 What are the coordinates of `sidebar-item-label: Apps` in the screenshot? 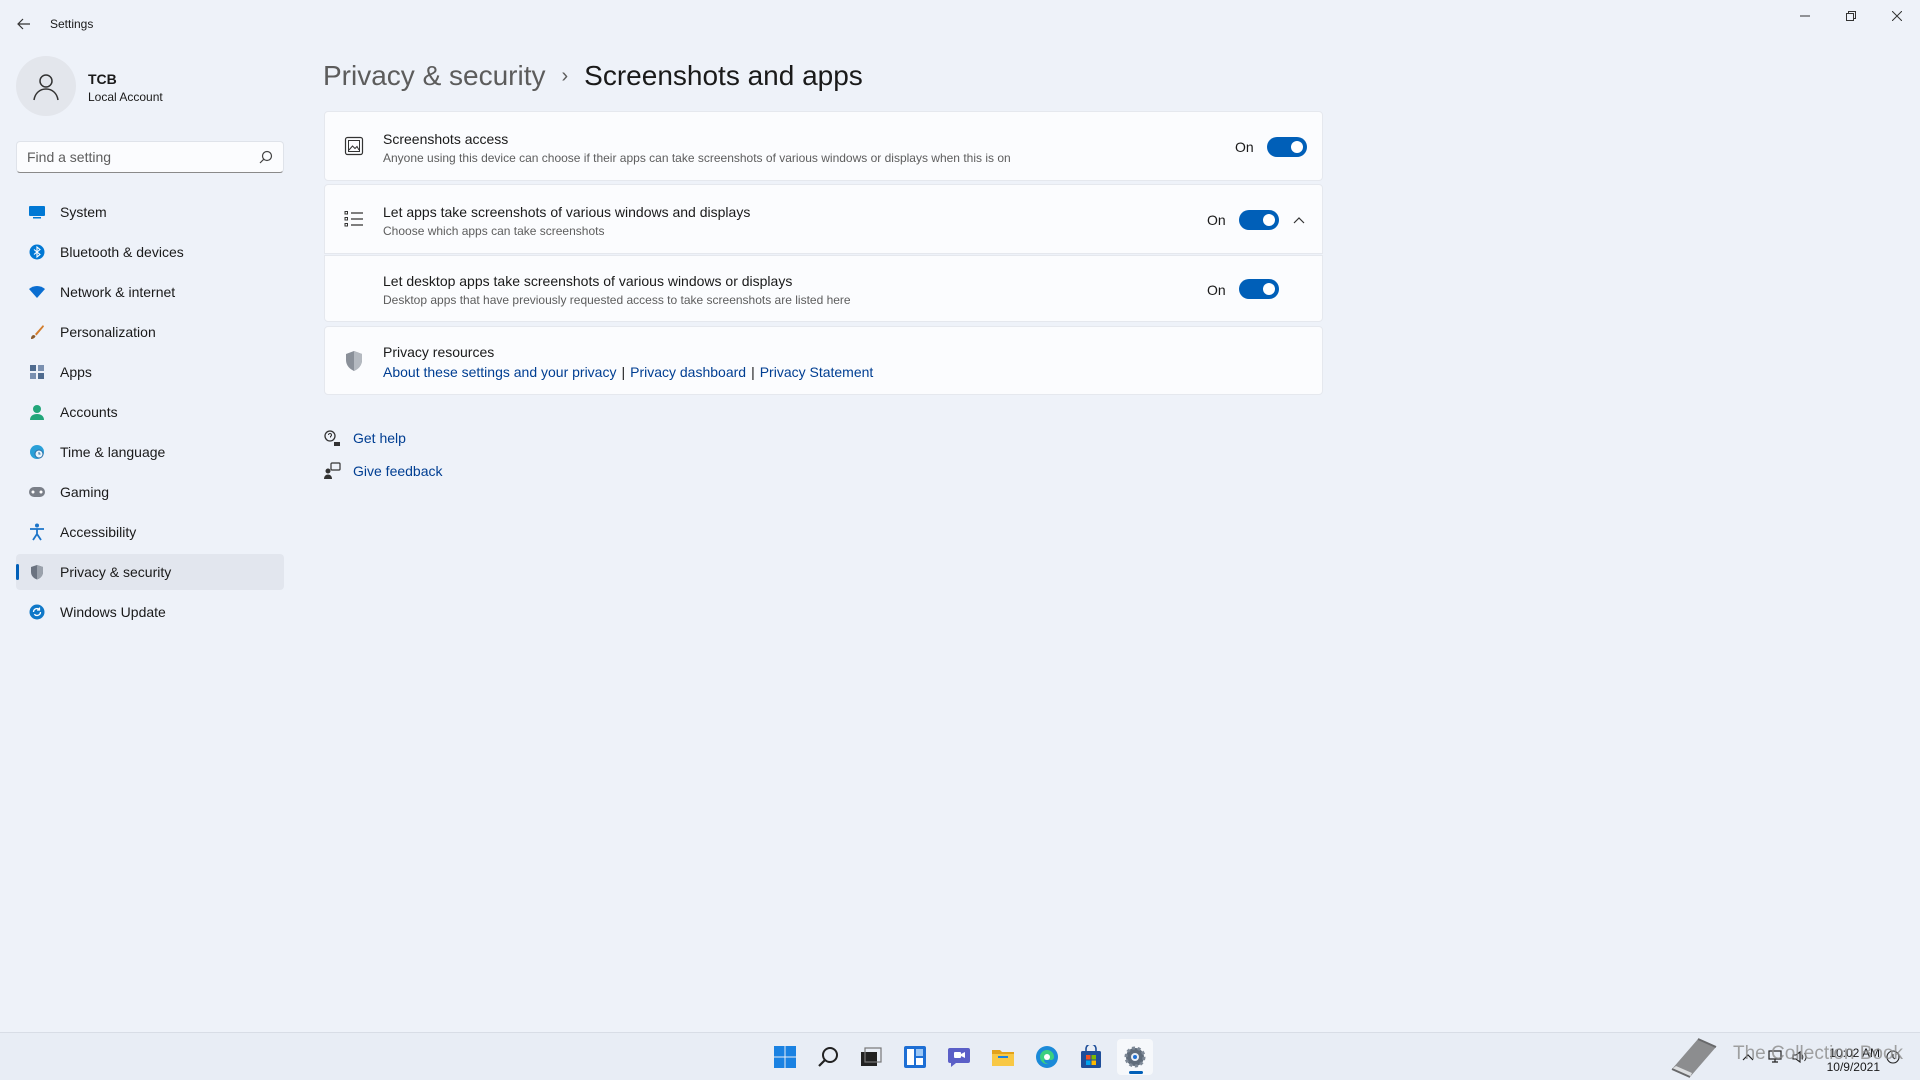 It's located at (76, 372).